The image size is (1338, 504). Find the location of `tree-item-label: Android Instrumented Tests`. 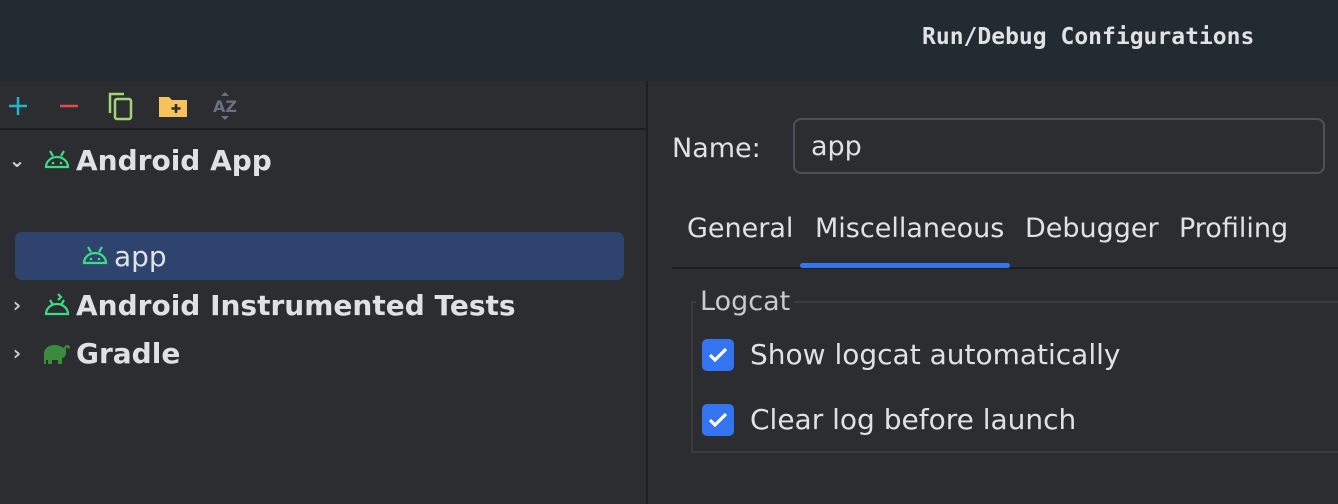

tree-item-label: Android Instrumented Tests is located at coordinates (296, 305).